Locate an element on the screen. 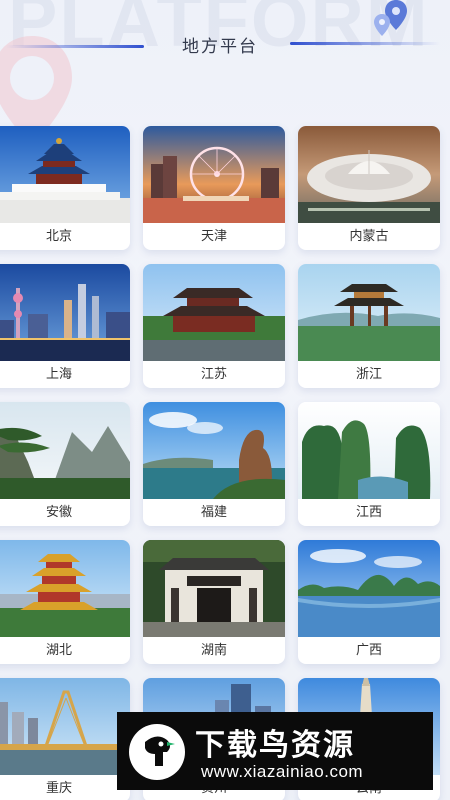 The height and width of the screenshot is (800, 450). region-card-tianjin: 天津 is located at coordinates (214, 188).